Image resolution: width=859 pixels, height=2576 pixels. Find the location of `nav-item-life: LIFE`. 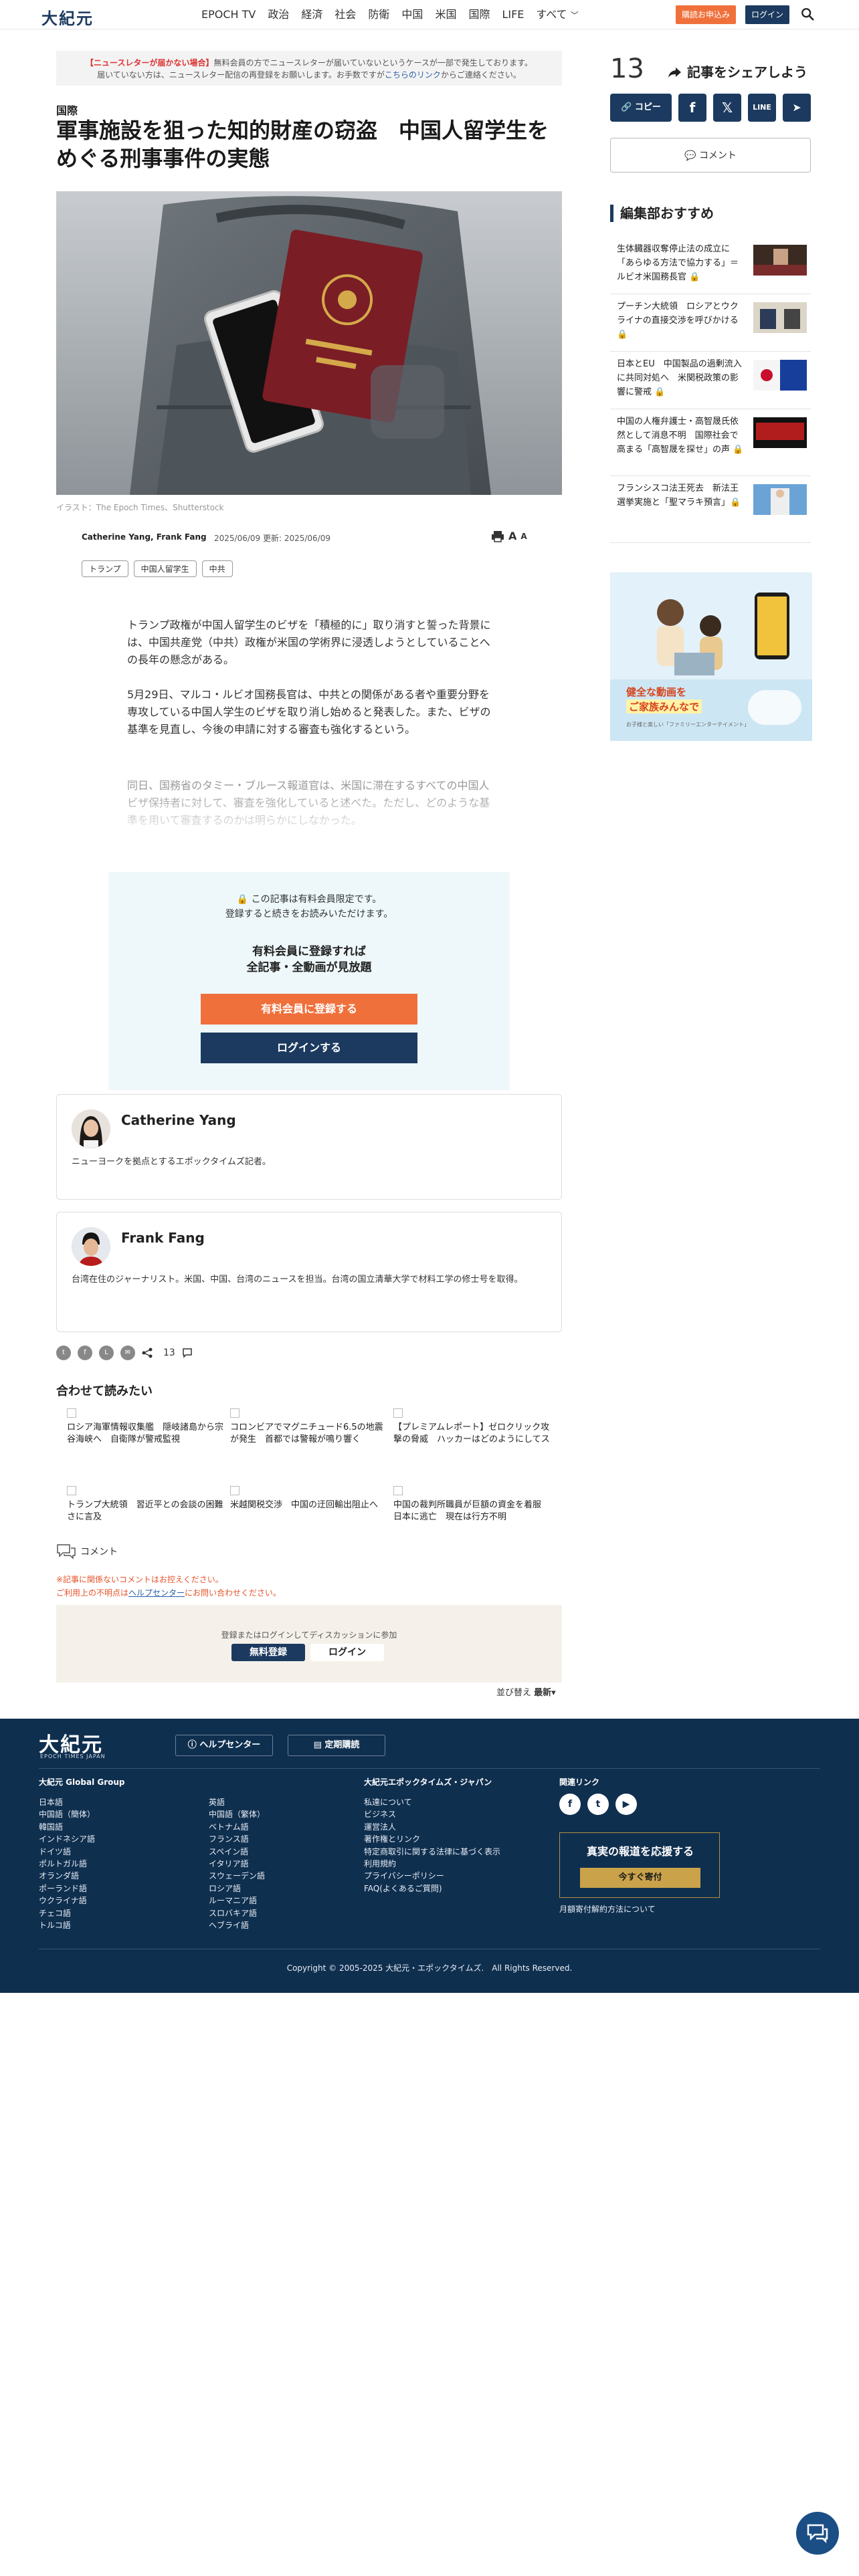

nav-item-life: LIFE is located at coordinates (513, 15).